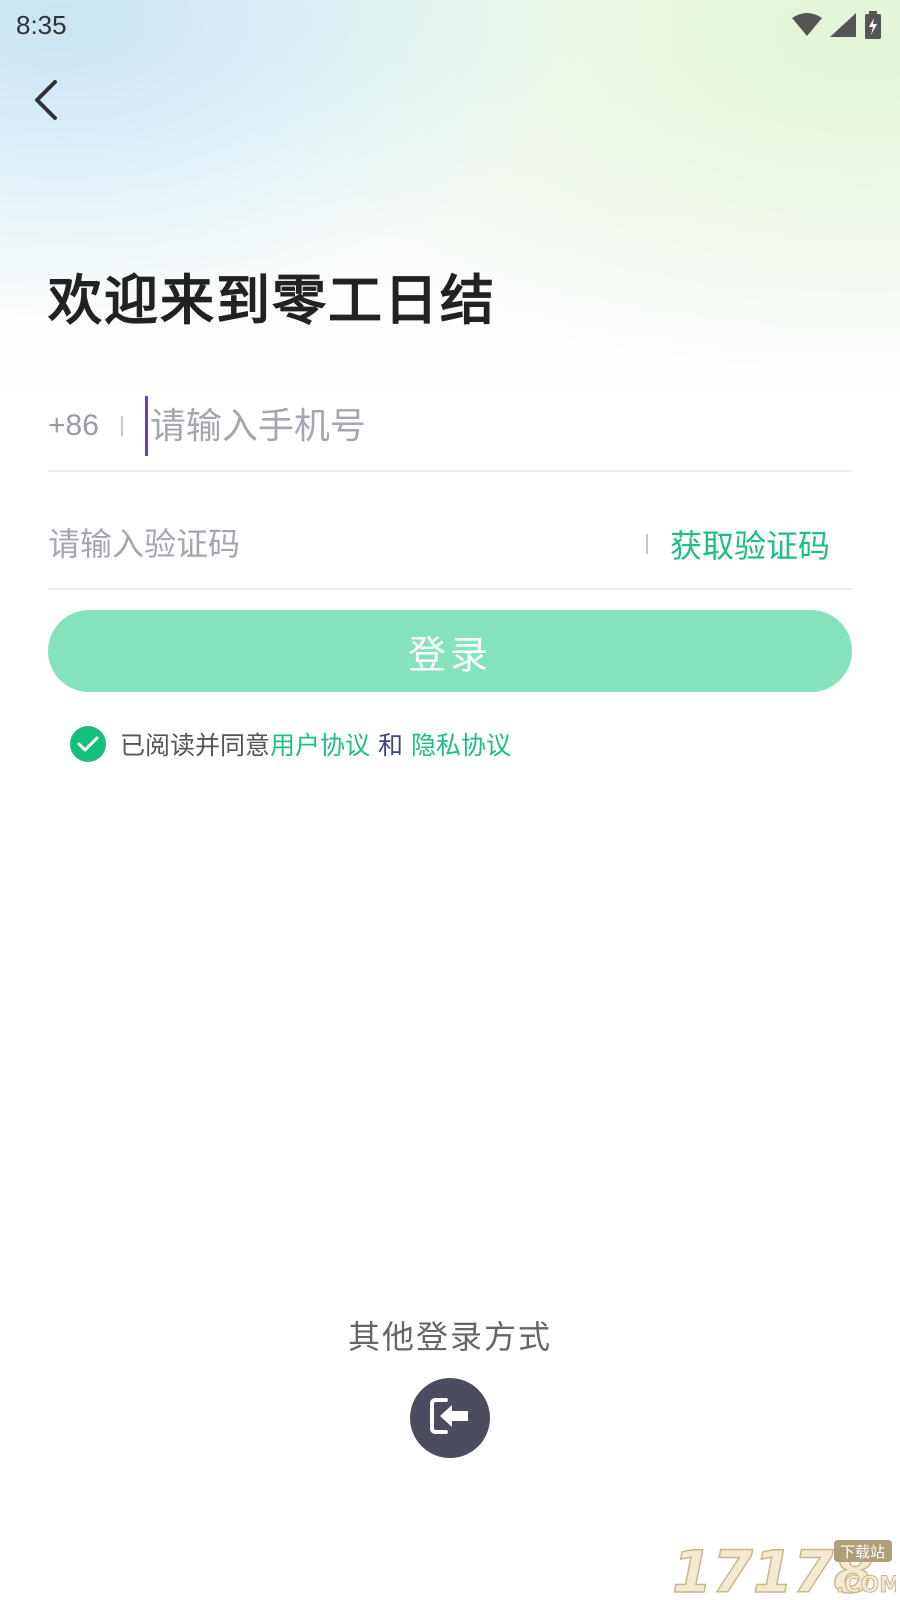  I want to click on verification-field-row: 获取验证码, so click(450, 545).